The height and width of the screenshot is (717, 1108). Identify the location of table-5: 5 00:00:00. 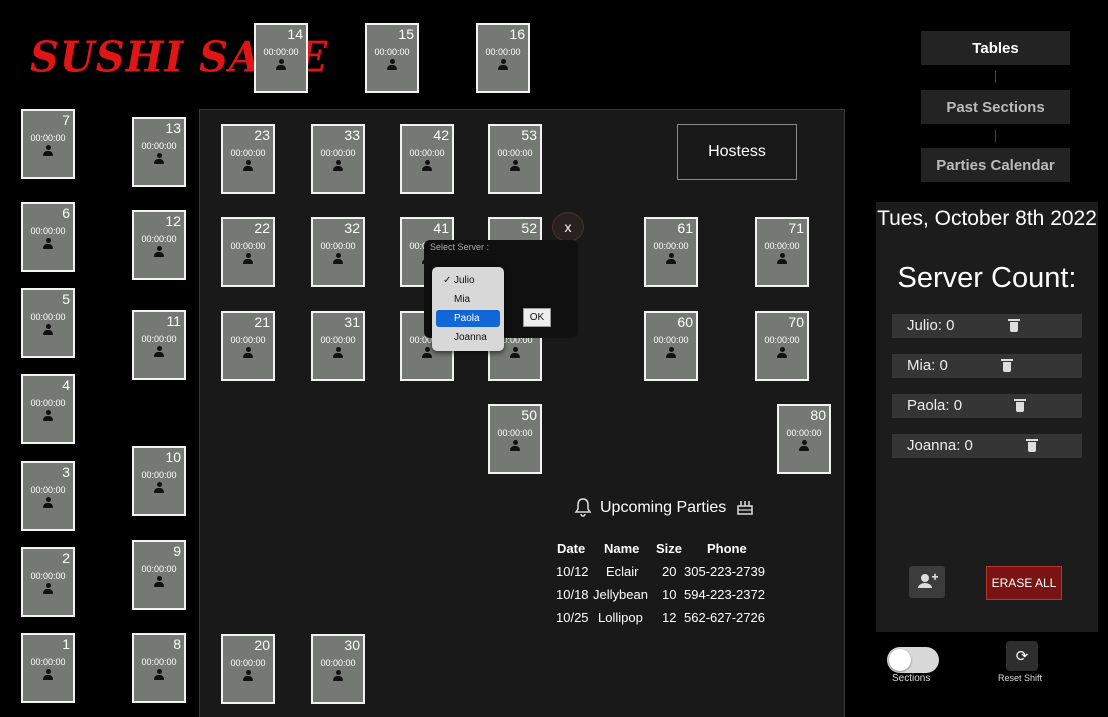
(48, 323).